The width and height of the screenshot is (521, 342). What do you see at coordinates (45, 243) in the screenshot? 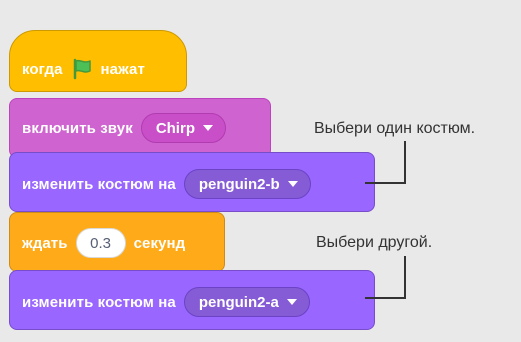
I see `wait-label: ждать` at bounding box center [45, 243].